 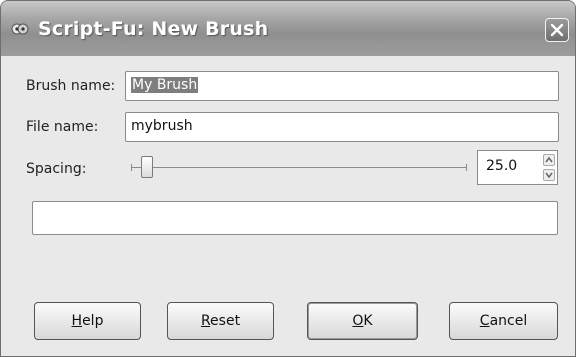 I want to click on ok-label-rest: K, so click(x=368, y=321).